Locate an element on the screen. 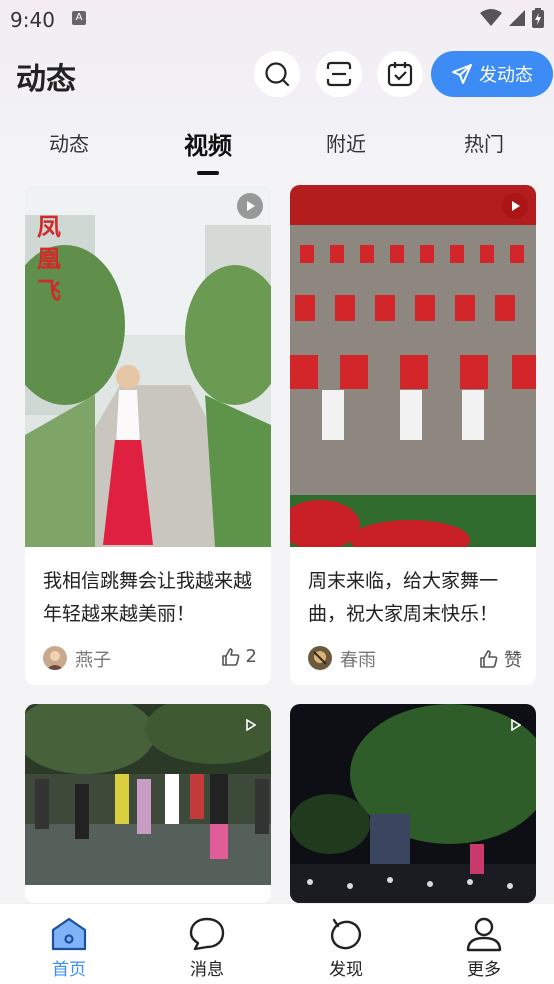 The image size is (554, 984). search-icon is located at coordinates (277, 74).